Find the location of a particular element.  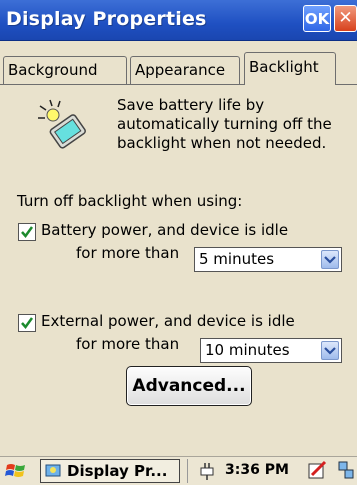

windows-start-icon is located at coordinates (16, 471).